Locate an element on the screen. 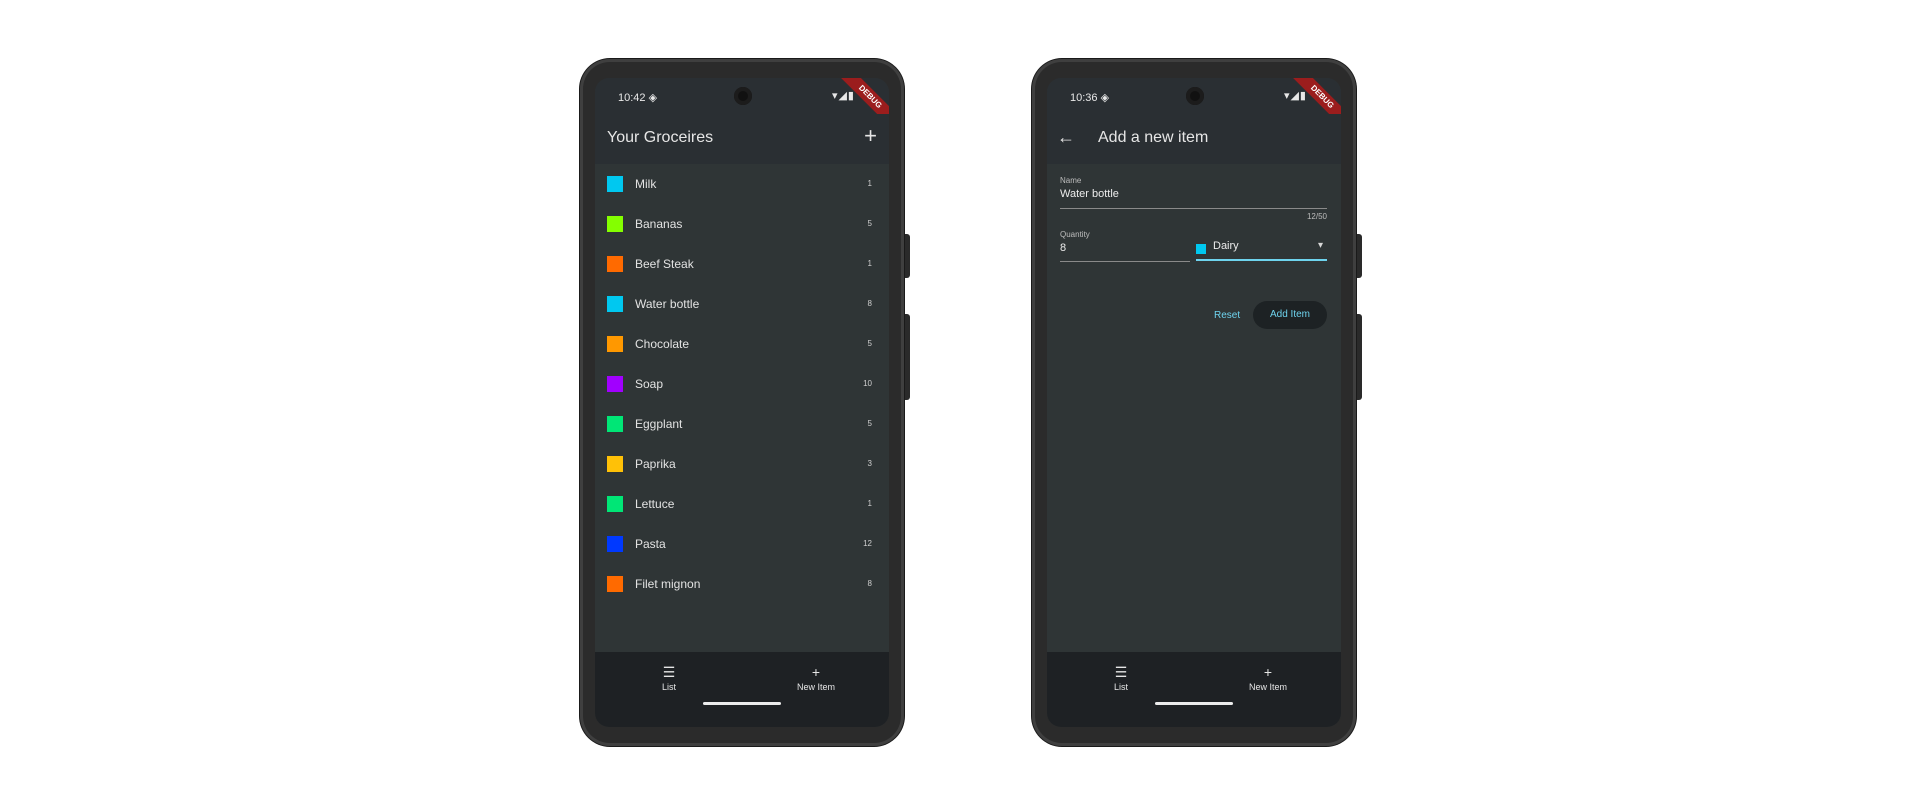  back-arrow-icon: ← is located at coordinates (1066, 137).